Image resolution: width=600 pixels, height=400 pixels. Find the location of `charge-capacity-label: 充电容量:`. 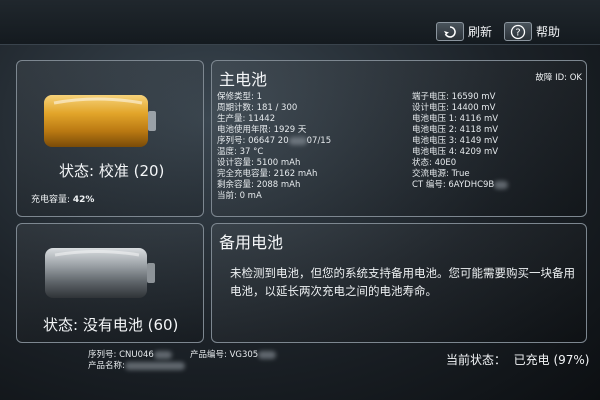

charge-capacity-label: 充电容量: is located at coordinates (52, 200).